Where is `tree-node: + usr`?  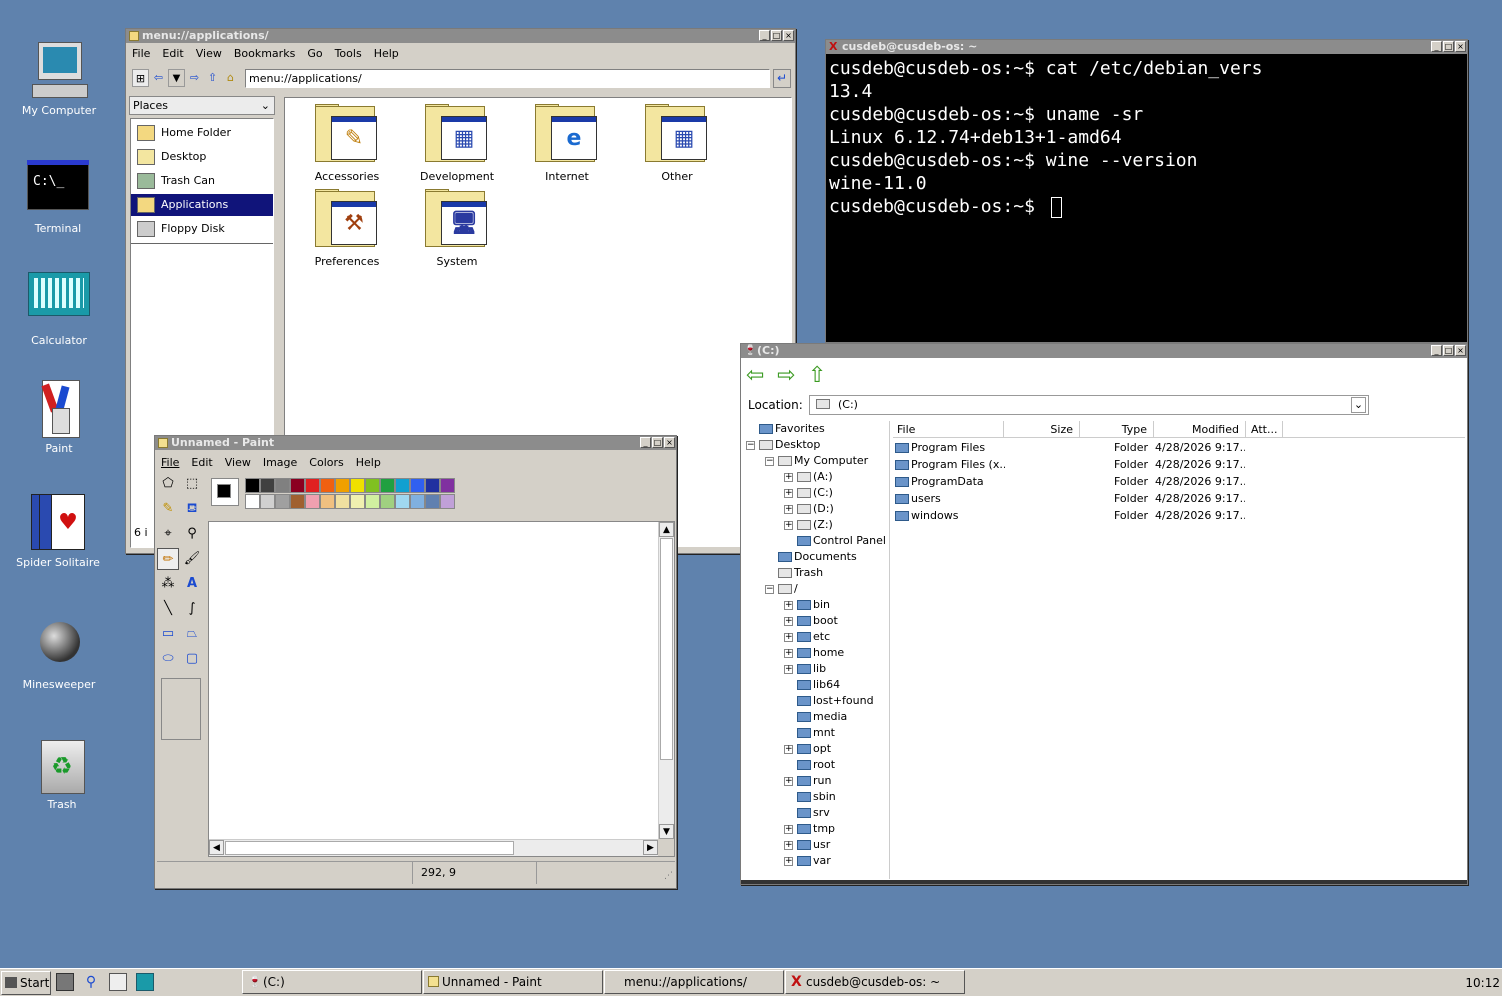 tree-node: + usr is located at coordinates (807, 845).